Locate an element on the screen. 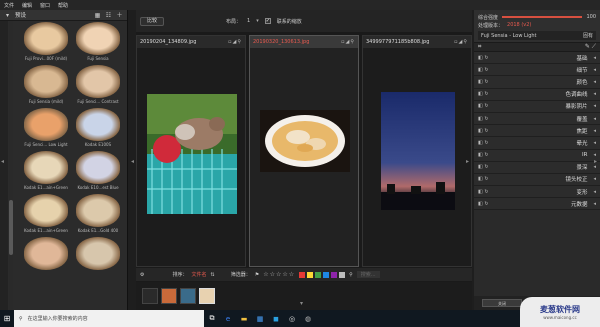 This screenshot has width=600, height=327. grid-view-icon: ▦ is located at coordinates (97, 15).